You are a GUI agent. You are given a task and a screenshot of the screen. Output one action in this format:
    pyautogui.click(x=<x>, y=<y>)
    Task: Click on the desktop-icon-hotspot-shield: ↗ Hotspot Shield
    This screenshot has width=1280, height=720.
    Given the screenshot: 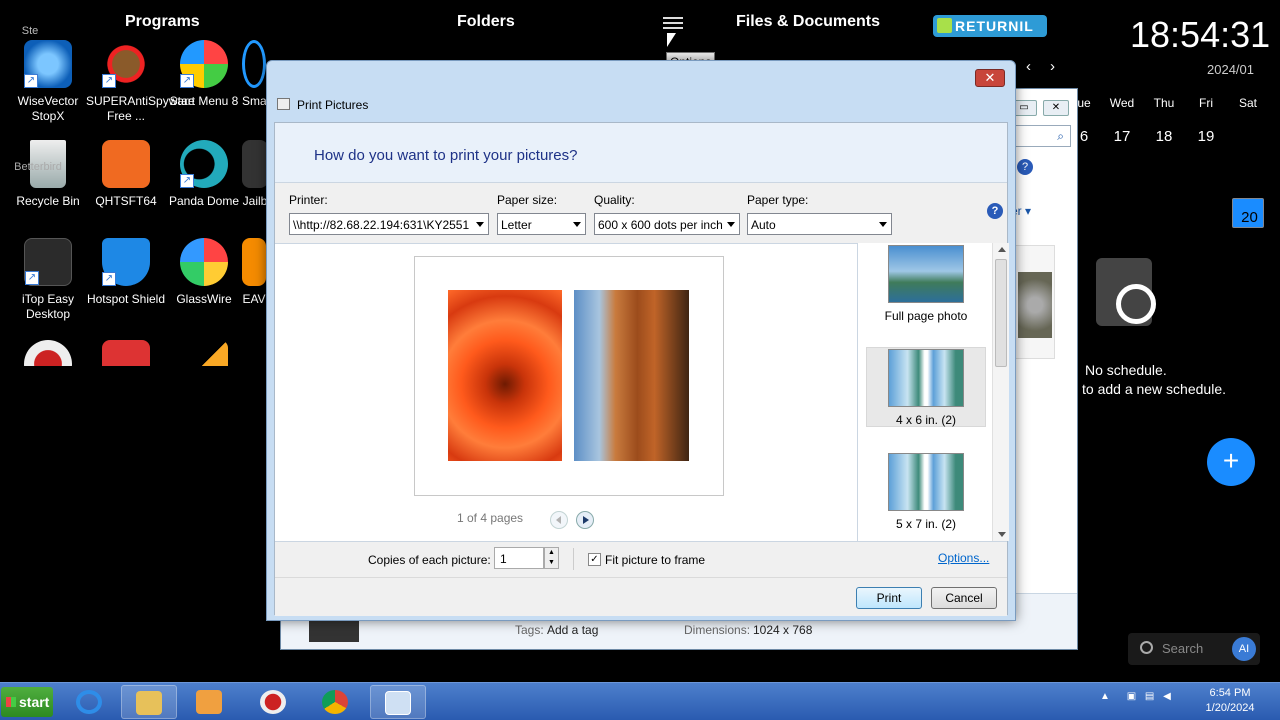 What is the action you would take?
    pyautogui.click(x=126, y=272)
    